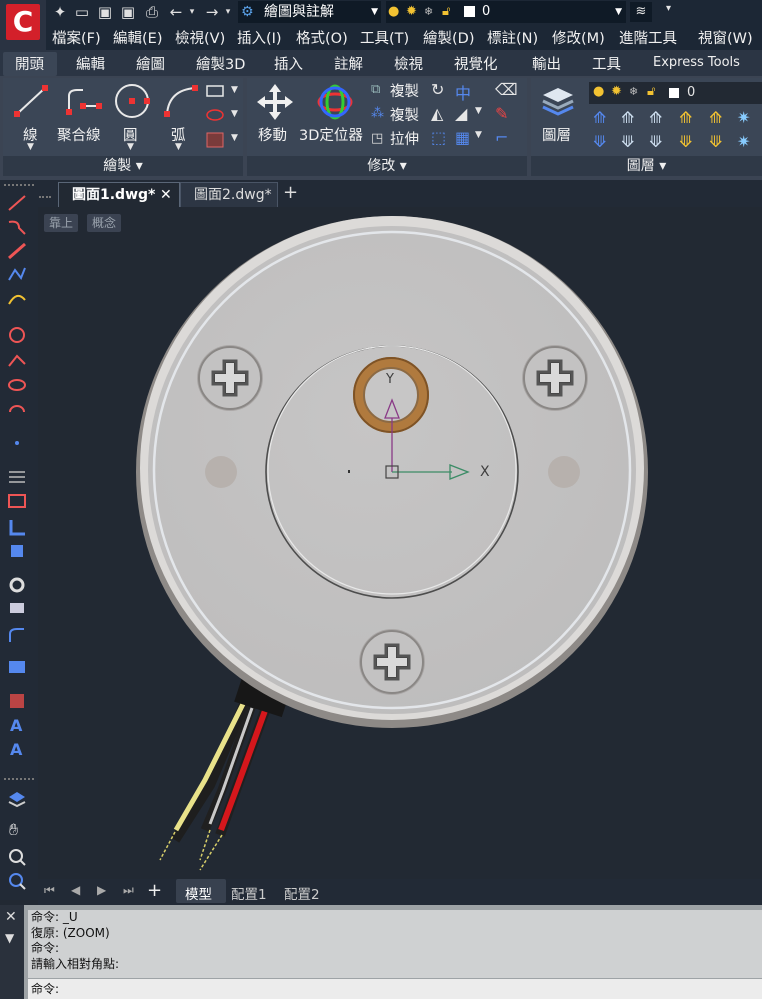 The height and width of the screenshot is (999, 762). I want to click on menu-file: 檔案(F), so click(76, 37).